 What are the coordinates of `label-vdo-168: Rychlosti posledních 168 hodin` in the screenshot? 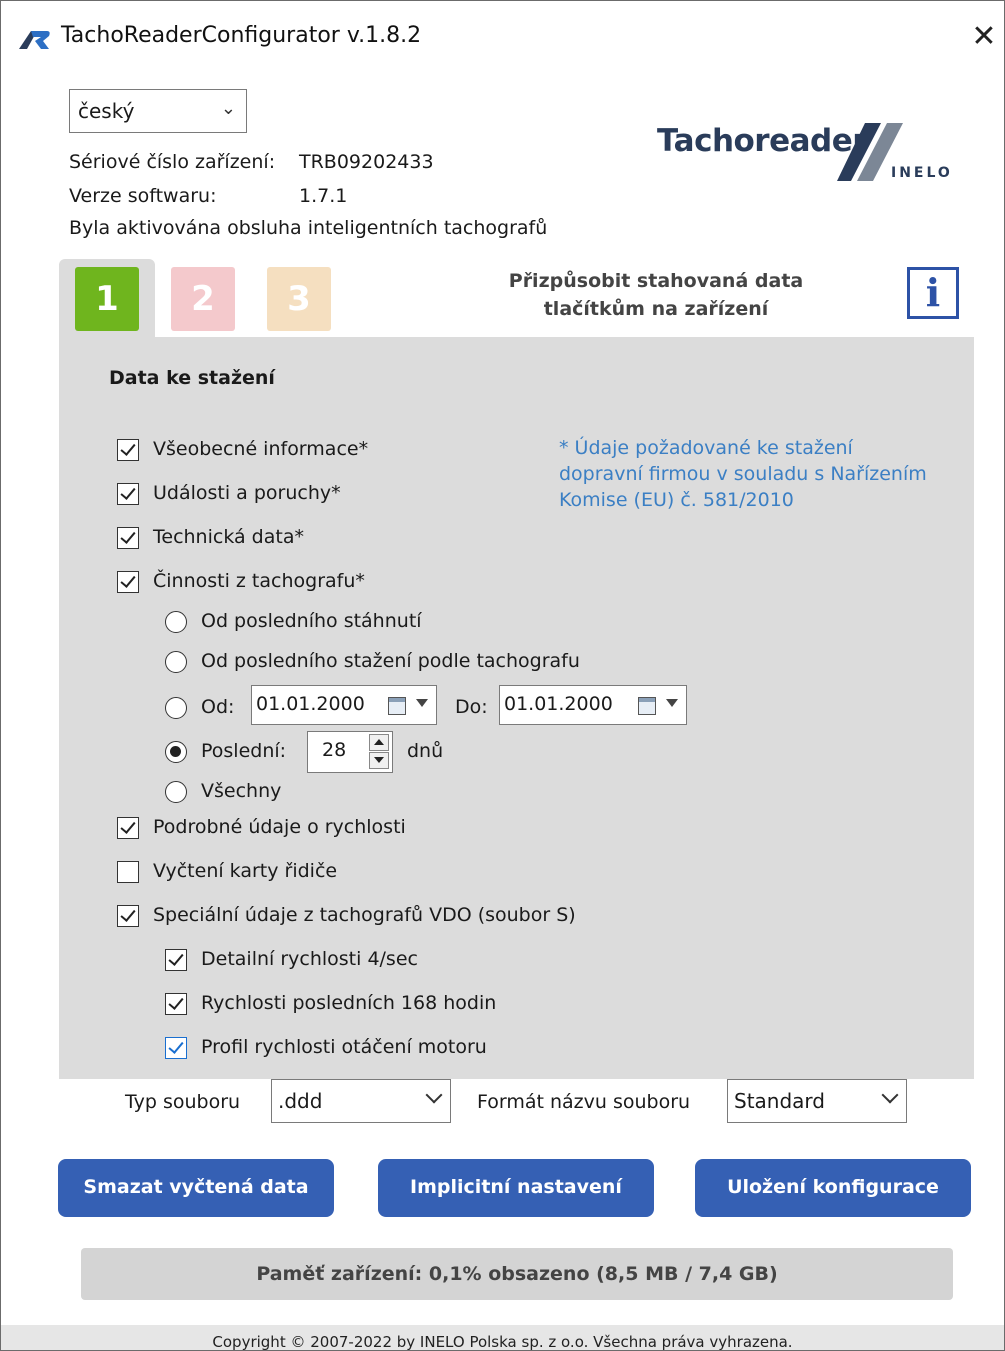 It's located at (349, 1003).